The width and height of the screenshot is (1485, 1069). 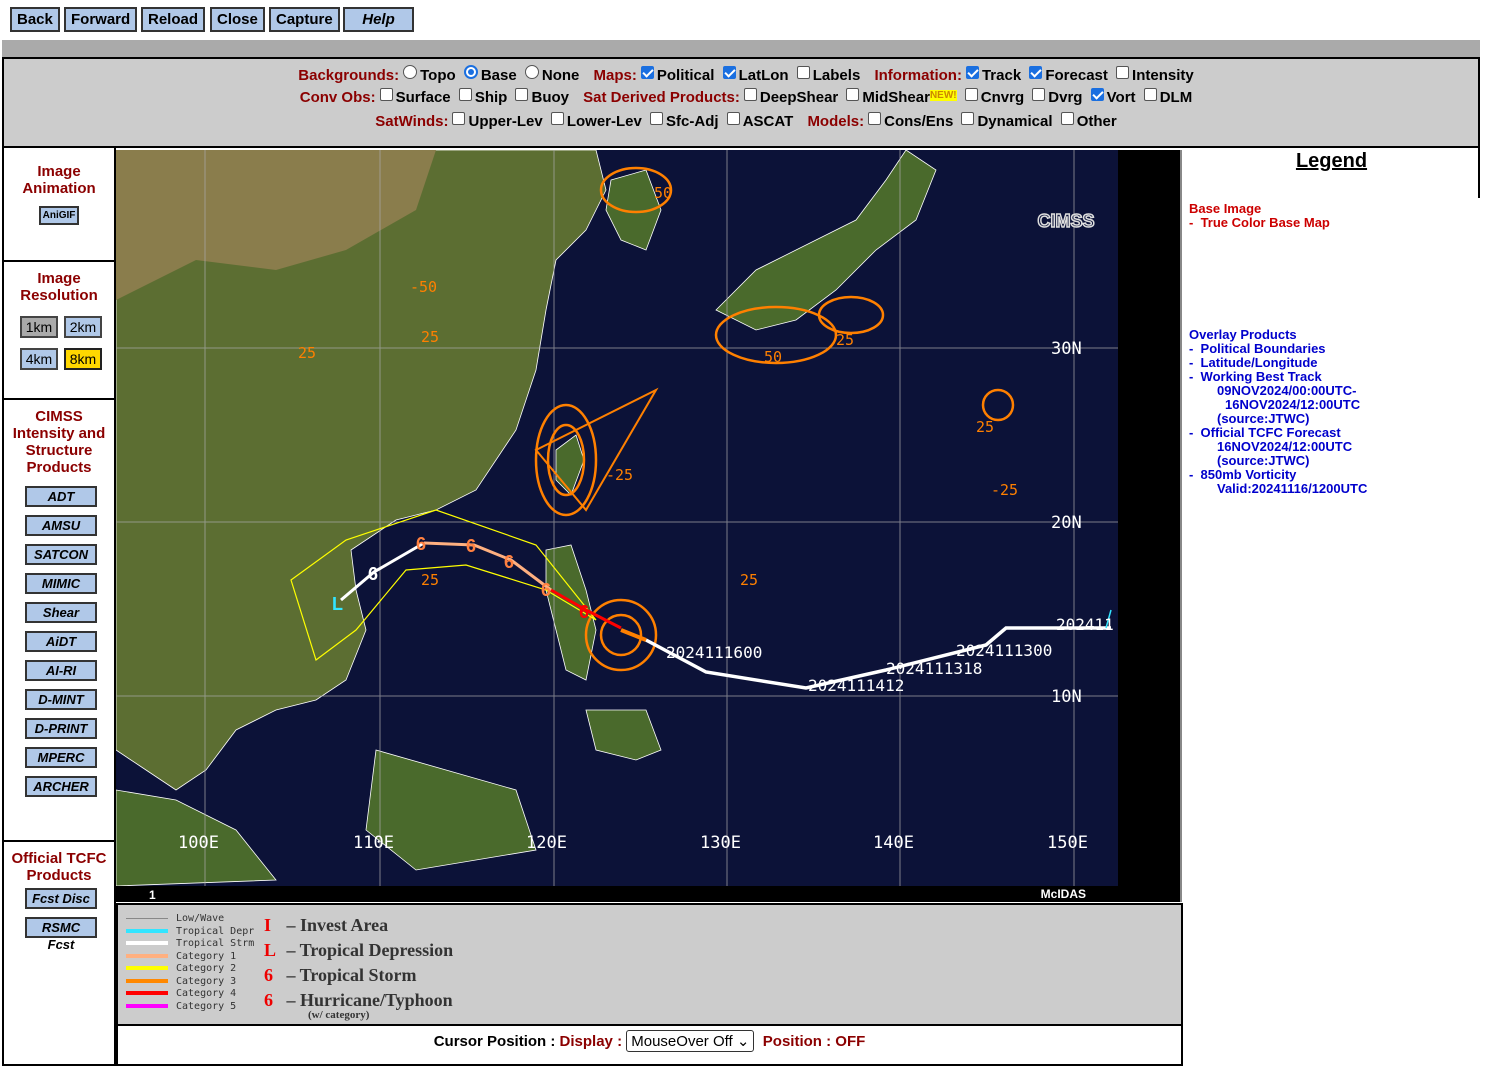 What do you see at coordinates (237, 19) in the screenshot?
I see `close-button: Close` at bounding box center [237, 19].